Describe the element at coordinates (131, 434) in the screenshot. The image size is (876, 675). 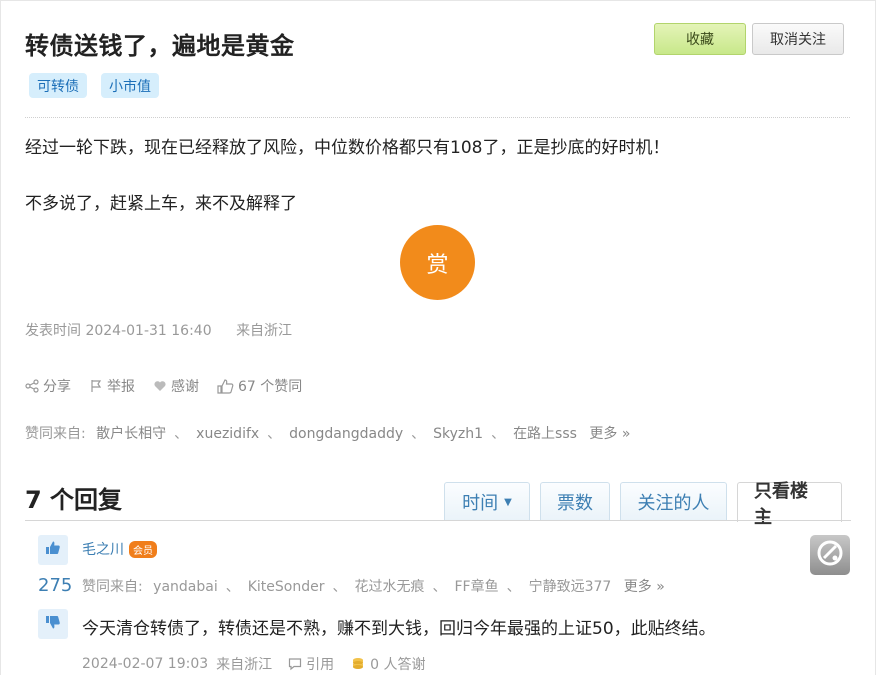
I see `liker-name: 散户长相守` at that location.